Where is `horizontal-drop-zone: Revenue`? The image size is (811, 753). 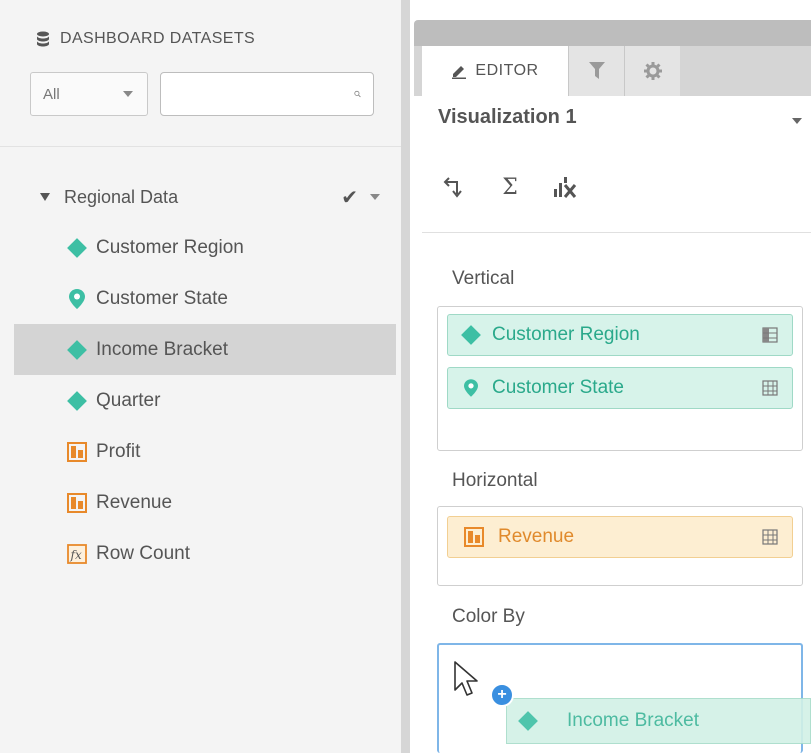
horizontal-drop-zone: Revenue is located at coordinates (620, 546).